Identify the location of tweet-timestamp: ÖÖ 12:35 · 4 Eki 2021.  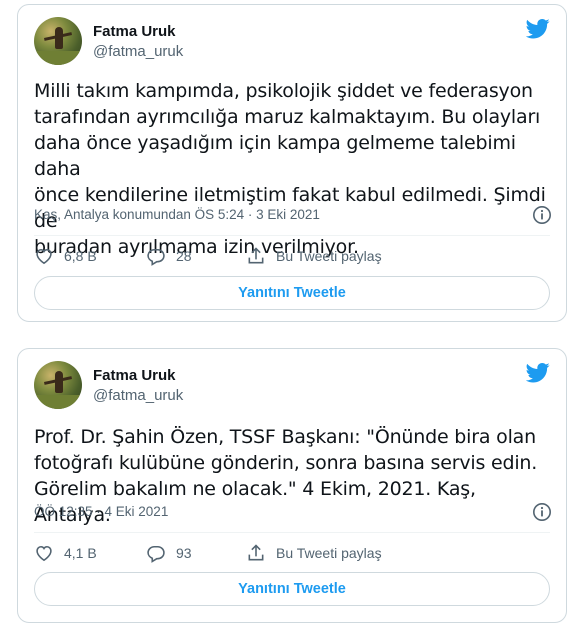
(101, 511).